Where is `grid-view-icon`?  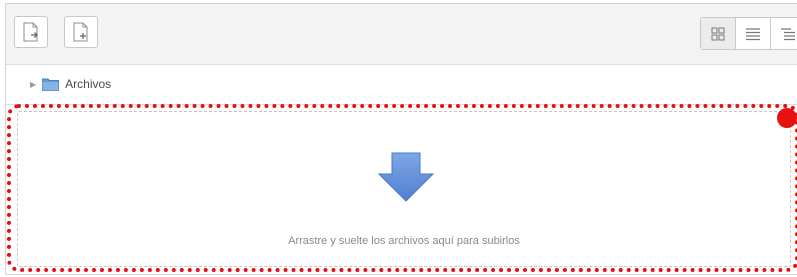
grid-view-icon is located at coordinates (718, 33).